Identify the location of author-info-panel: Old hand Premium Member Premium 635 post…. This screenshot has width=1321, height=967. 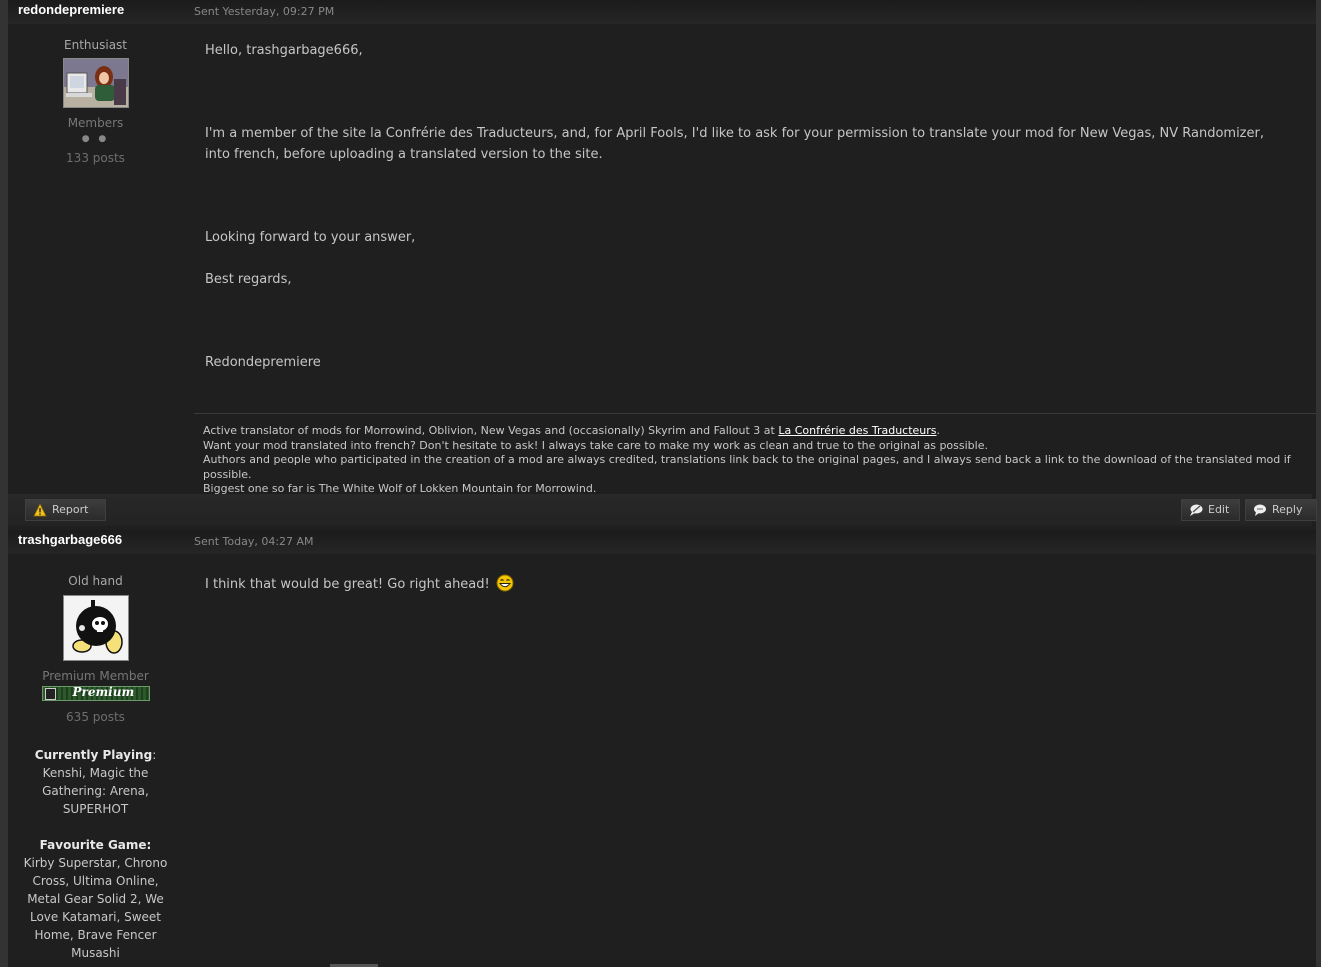
(95, 768).